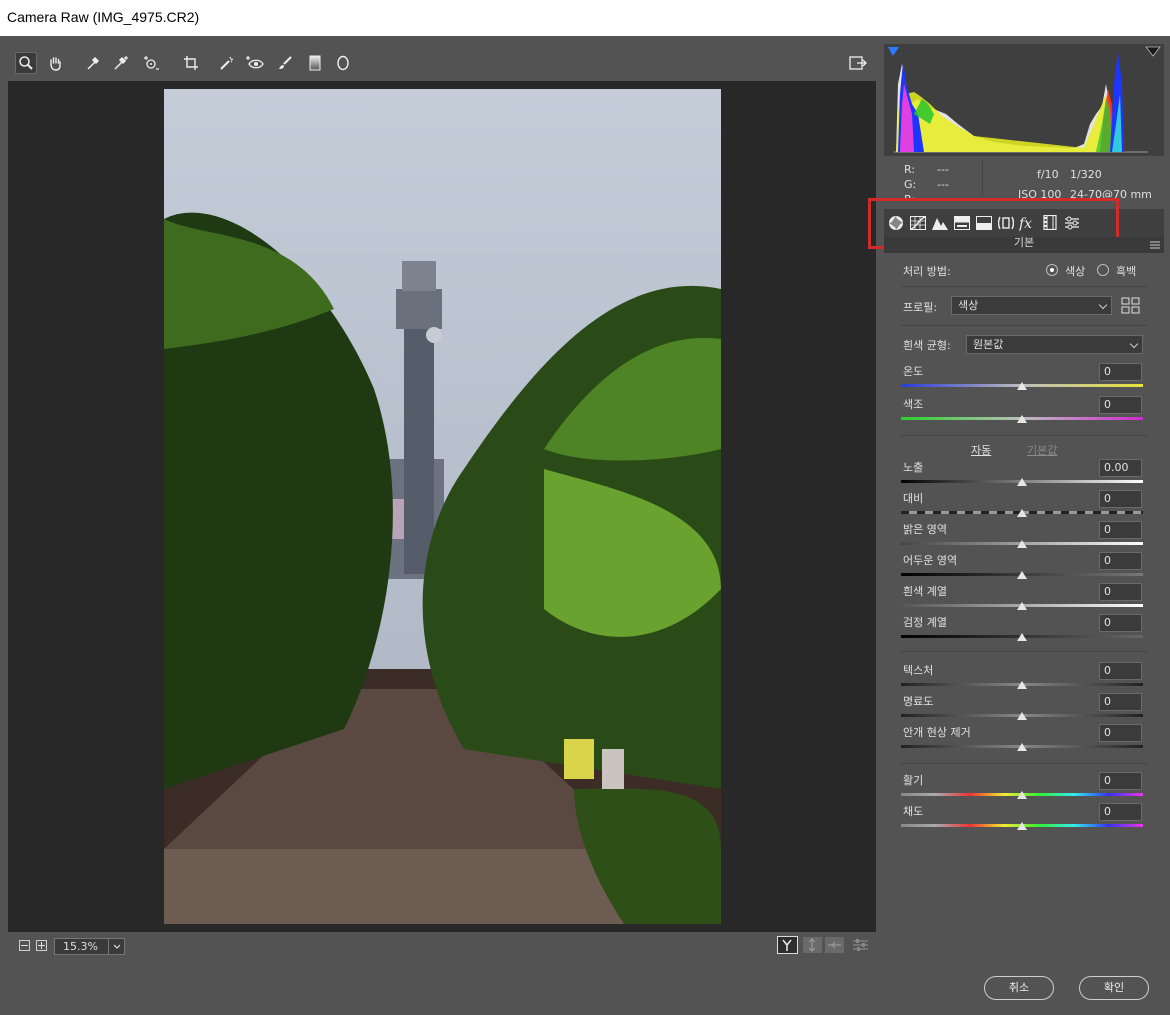 The width and height of the screenshot is (1170, 1015). What do you see at coordinates (1022, 386) in the screenshot?
I see `temperature-thumb` at bounding box center [1022, 386].